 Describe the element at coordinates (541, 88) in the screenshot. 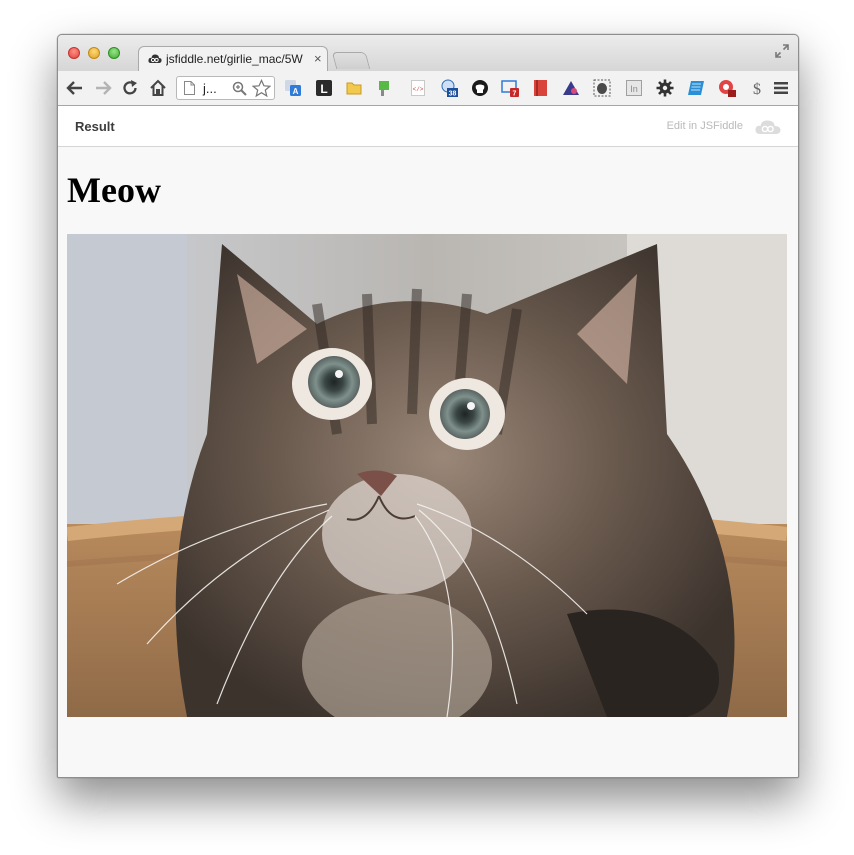

I see `red-book-icon` at that location.